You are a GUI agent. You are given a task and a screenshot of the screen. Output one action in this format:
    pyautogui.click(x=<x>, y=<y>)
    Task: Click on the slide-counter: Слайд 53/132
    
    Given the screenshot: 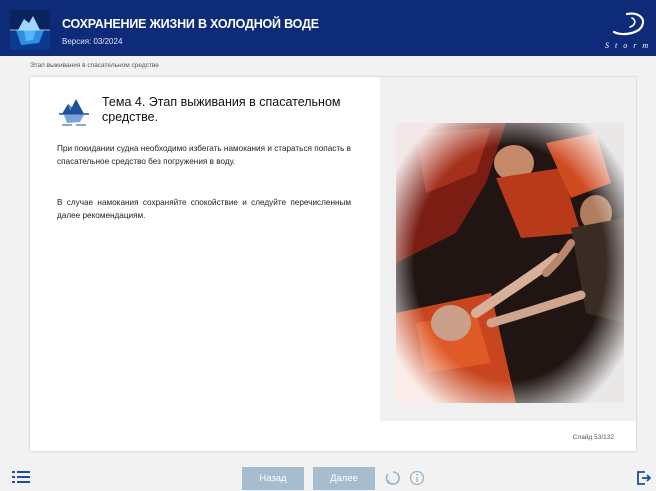 What is the action you would take?
    pyautogui.click(x=593, y=437)
    